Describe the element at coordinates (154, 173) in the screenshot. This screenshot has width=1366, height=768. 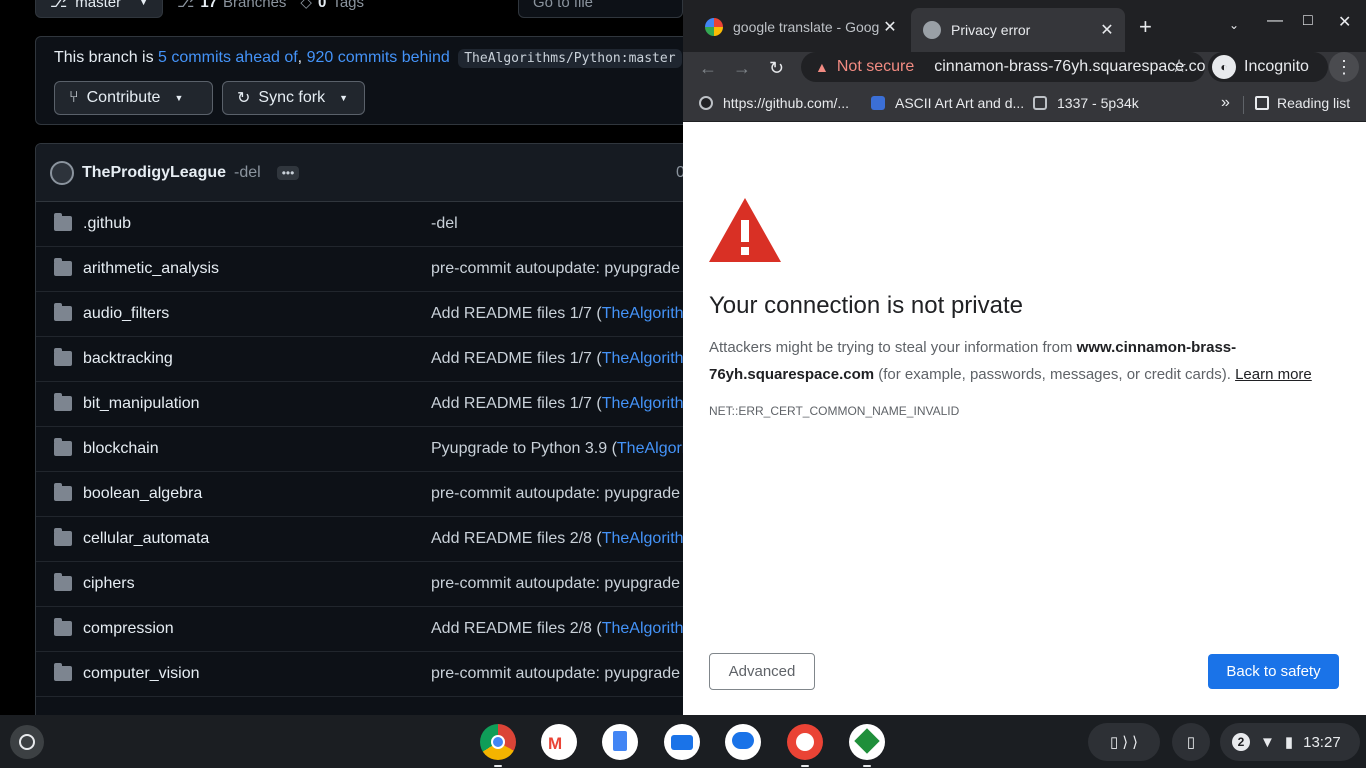
I see `commit-author: TheProdigyLeague` at that location.